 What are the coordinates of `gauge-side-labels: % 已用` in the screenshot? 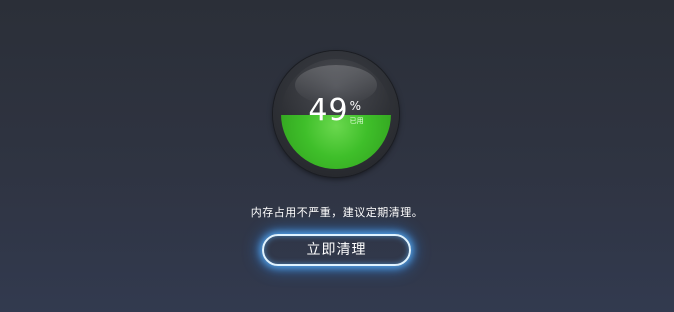 It's located at (357, 109).